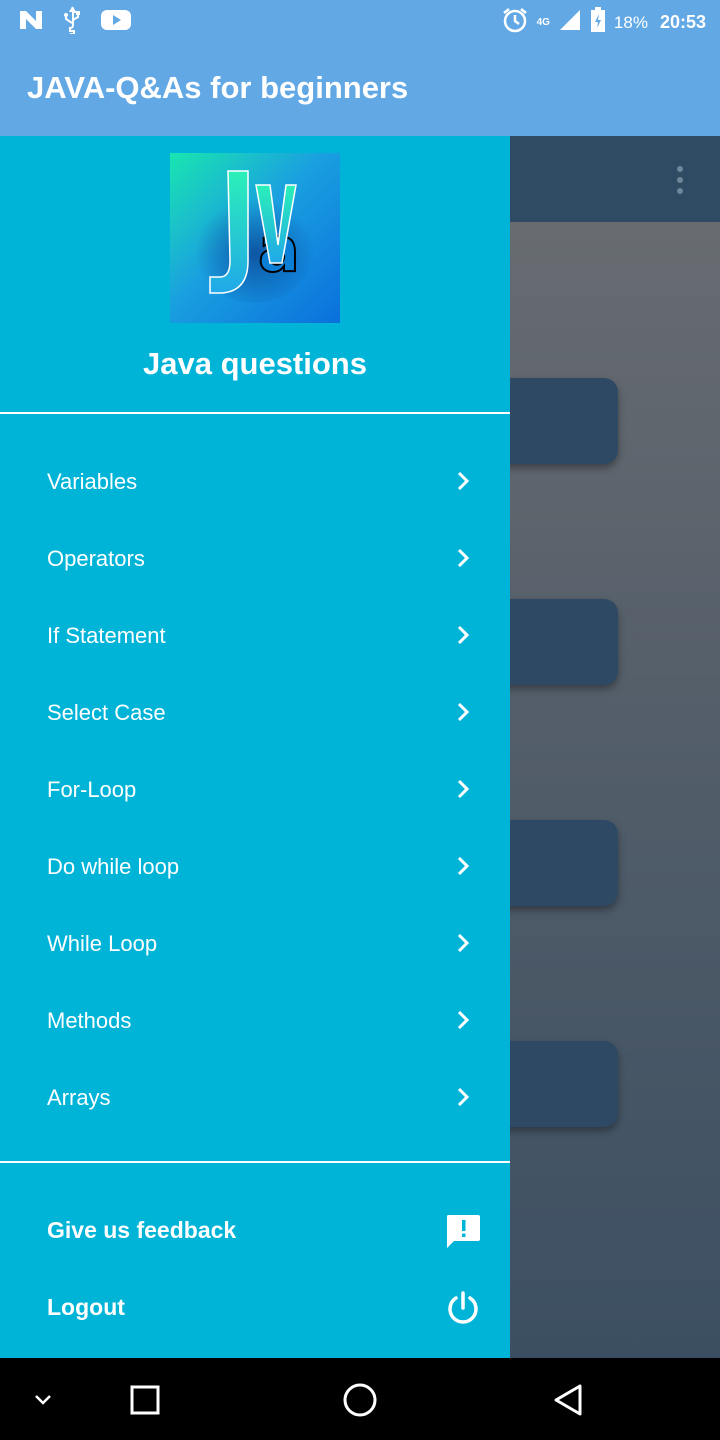 Image resolution: width=720 pixels, height=1440 pixels. Describe the element at coordinates (680, 180) in the screenshot. I see `overflow-menu-icon` at that location.